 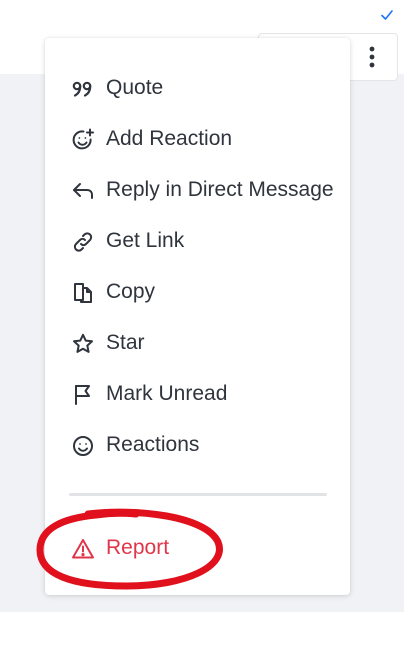 What do you see at coordinates (83, 344) in the screenshot?
I see `star-icon` at bounding box center [83, 344].